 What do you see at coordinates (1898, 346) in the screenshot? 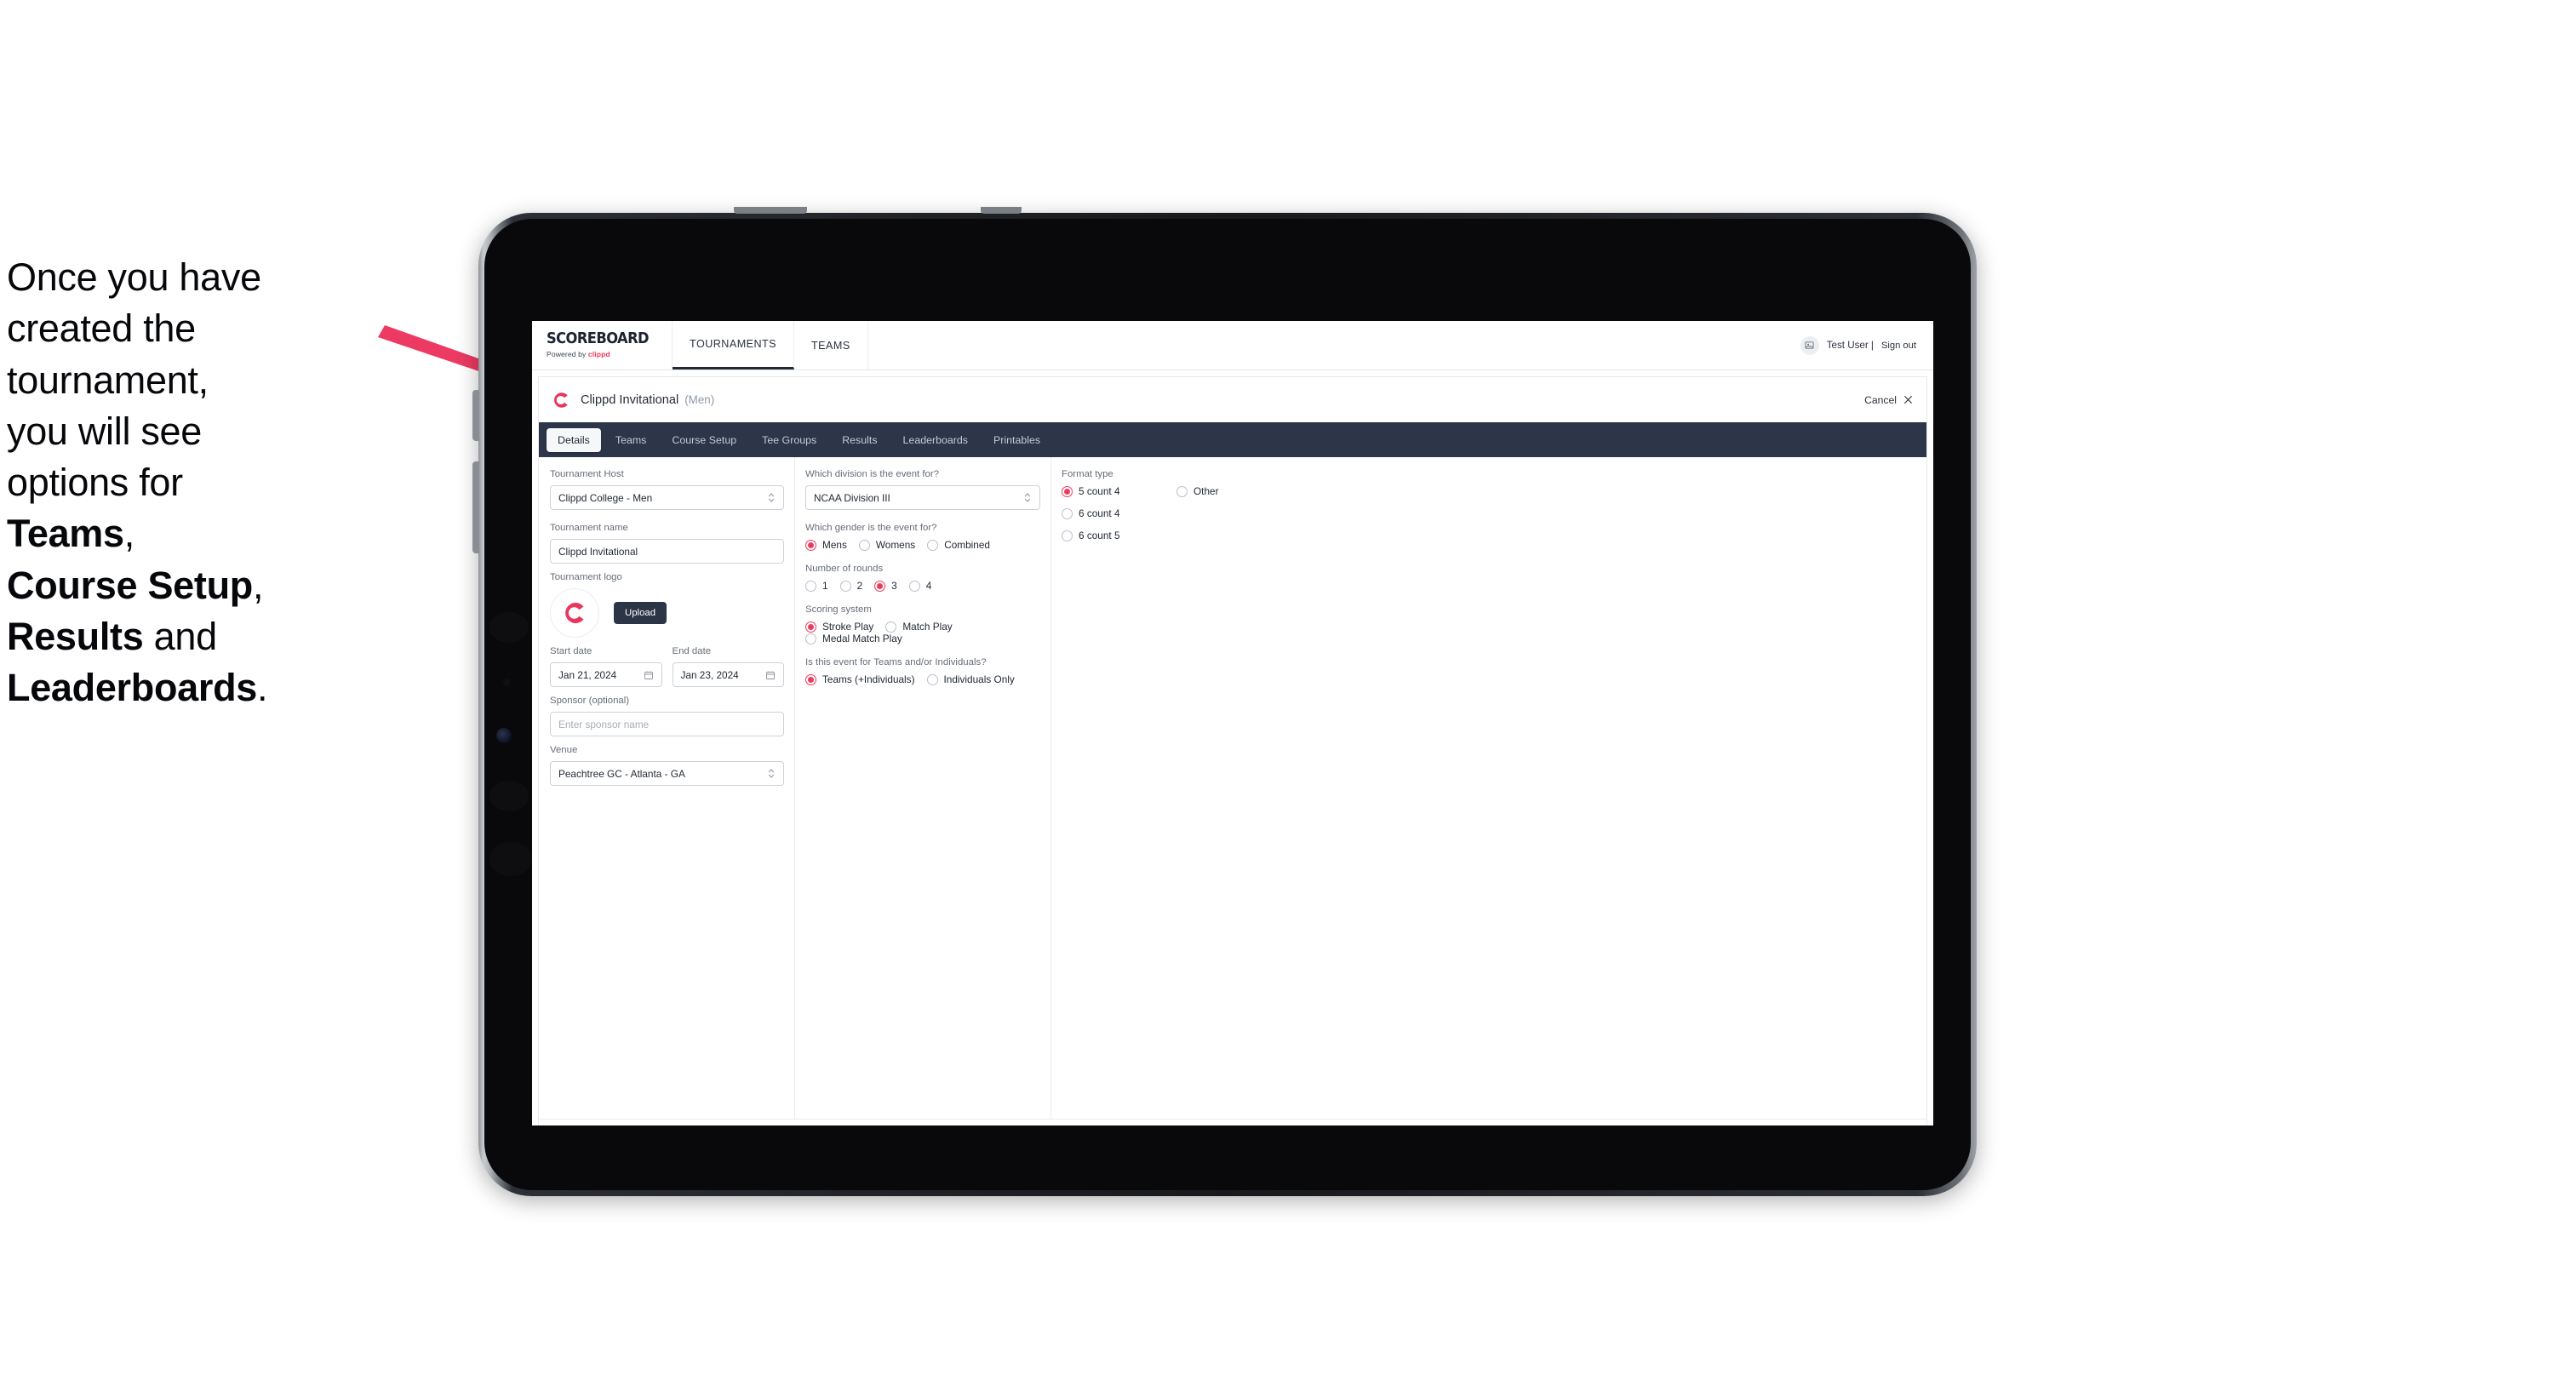
I see `sign-out-link: Sign out` at bounding box center [1898, 346].